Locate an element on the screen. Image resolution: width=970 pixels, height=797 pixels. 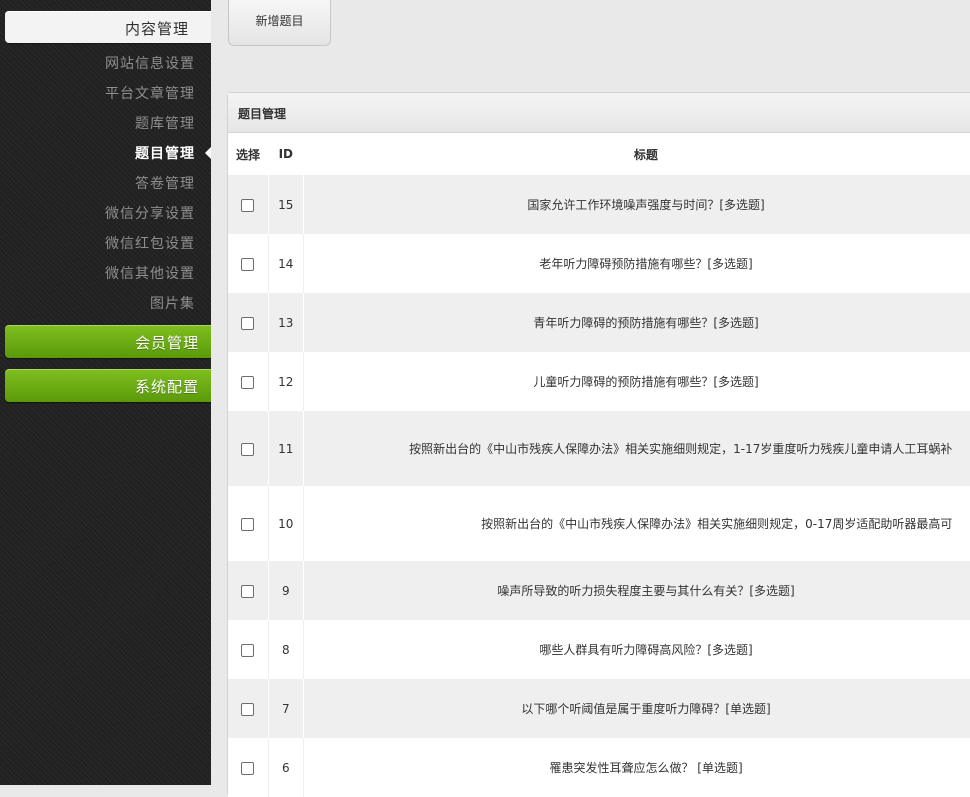
sidebar-item-wechat-redpacket: 微信红包设置 is located at coordinates (150, 244).